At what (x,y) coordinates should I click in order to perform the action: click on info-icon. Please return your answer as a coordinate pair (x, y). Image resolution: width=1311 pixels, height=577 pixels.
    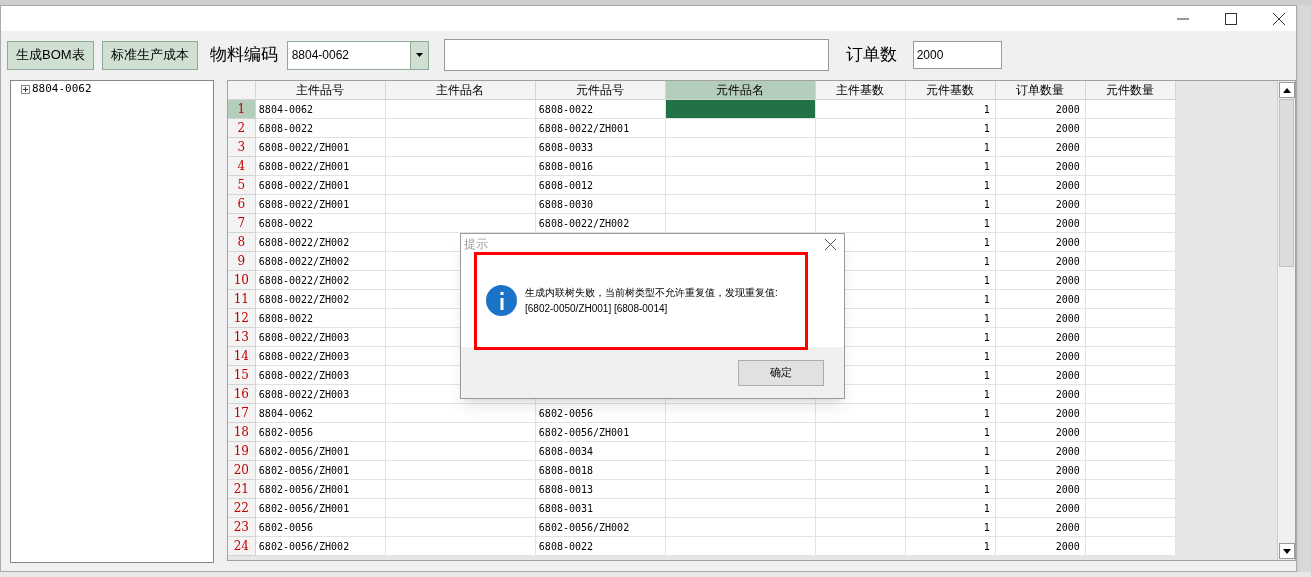
    Looking at the image, I should click on (501, 300).